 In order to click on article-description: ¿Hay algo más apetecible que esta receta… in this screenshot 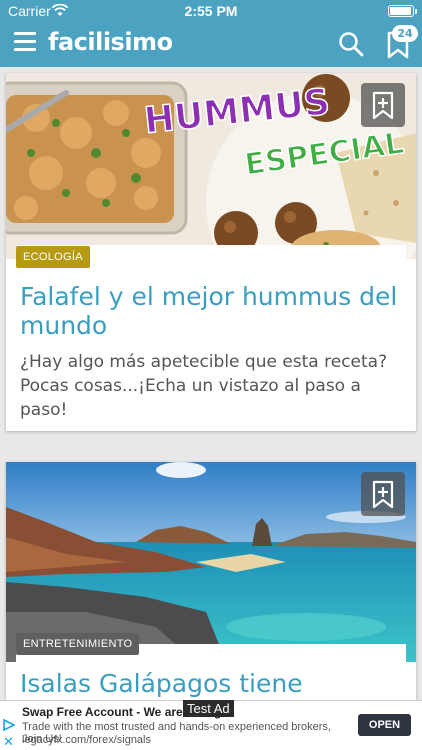, I will do `click(204, 386)`.